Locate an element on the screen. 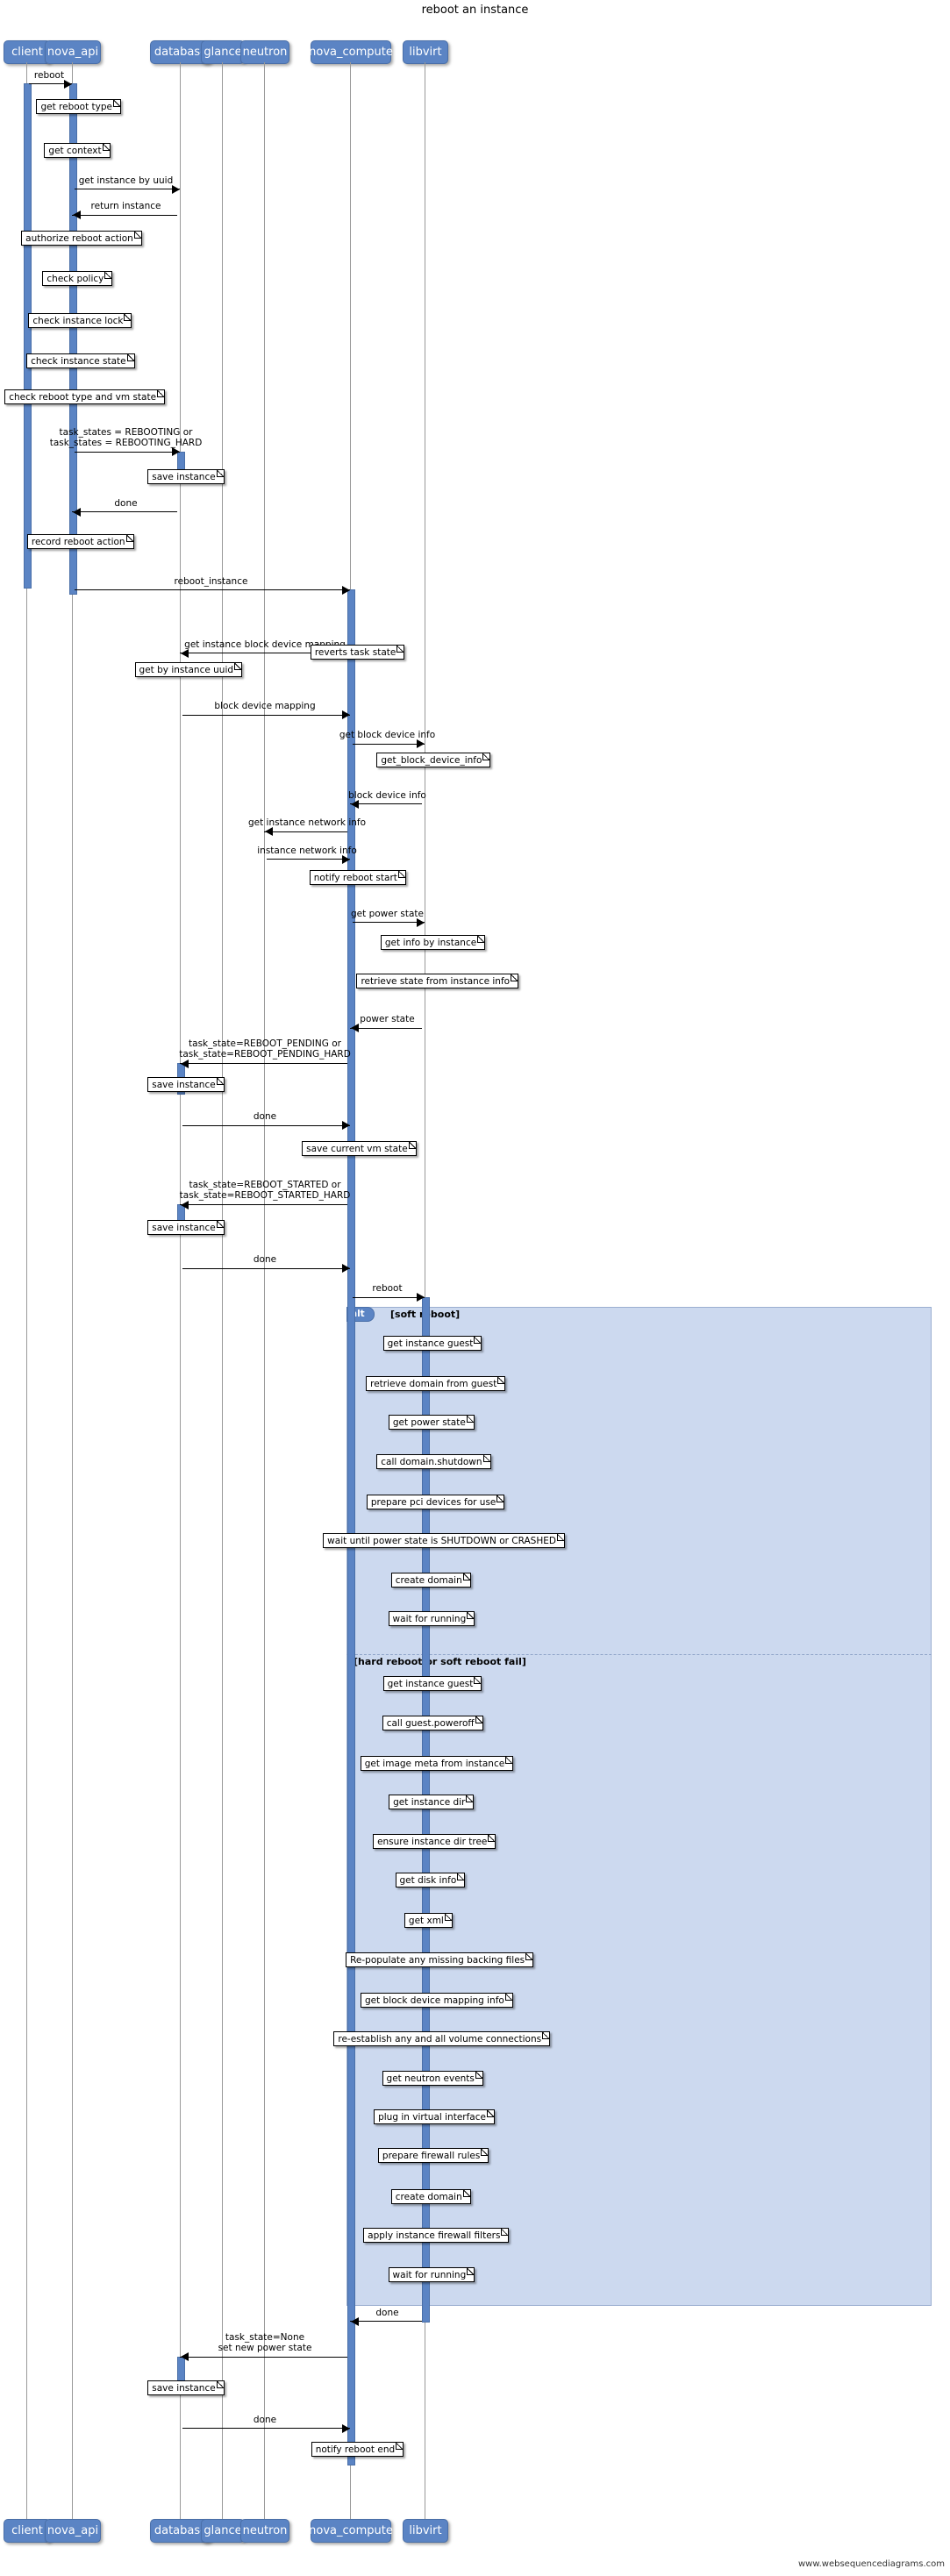 The height and width of the screenshot is (2576, 950). alt-branch-condition-1: [hard reboot or soft reboot fail] is located at coordinates (440, 1661).